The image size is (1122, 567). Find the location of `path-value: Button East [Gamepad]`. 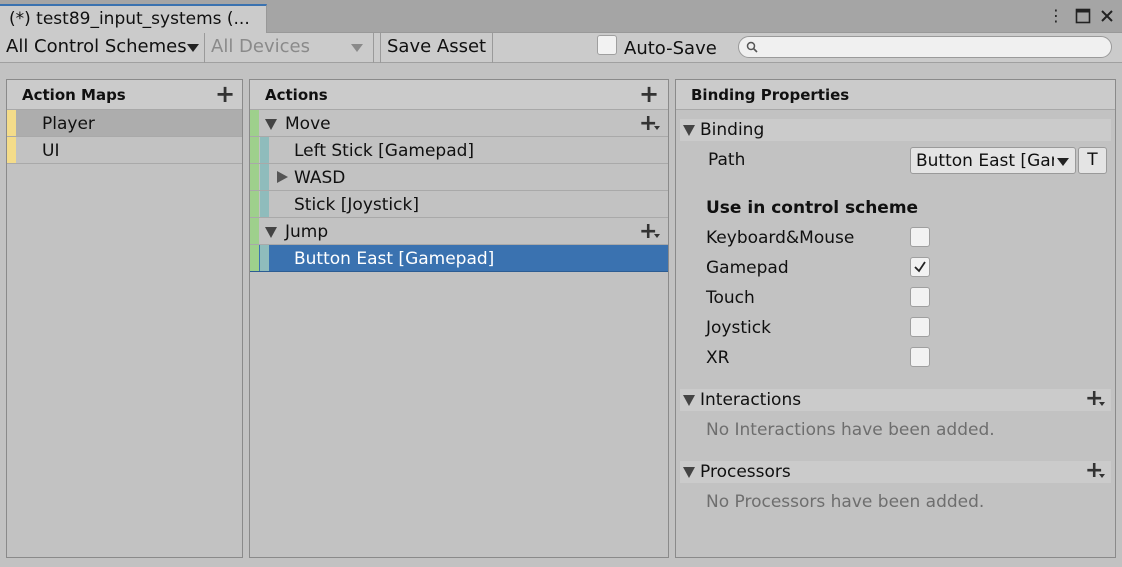

path-value: Button East [Gamepad] is located at coordinates (985, 161).